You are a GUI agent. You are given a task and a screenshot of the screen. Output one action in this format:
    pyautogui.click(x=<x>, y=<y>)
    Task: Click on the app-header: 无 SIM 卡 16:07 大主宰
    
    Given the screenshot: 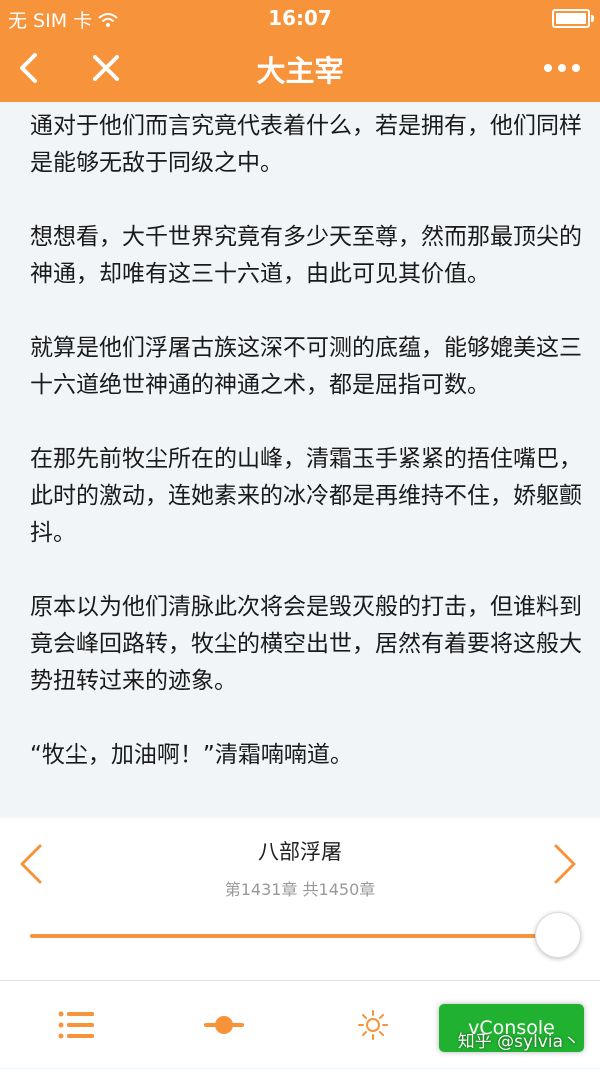 What is the action you would take?
    pyautogui.click(x=300, y=51)
    